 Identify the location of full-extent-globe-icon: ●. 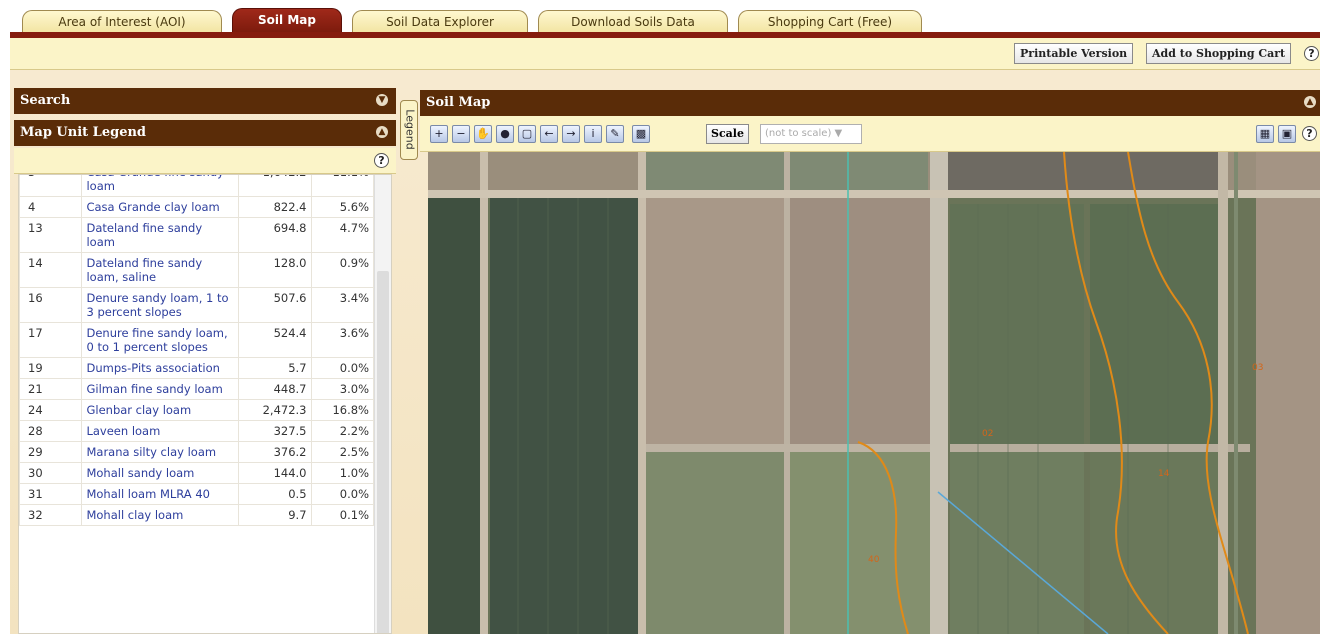
(505, 134).